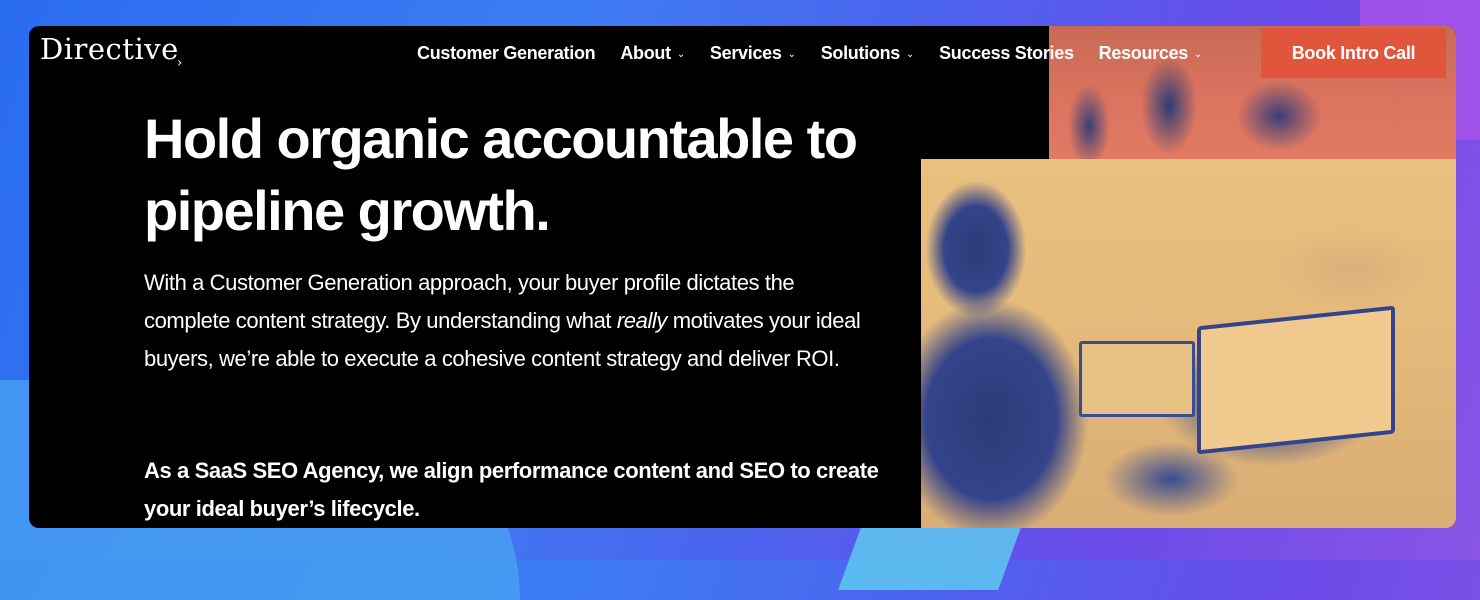  What do you see at coordinates (860, 53) in the screenshot?
I see `nav-item-label: Solutions` at bounding box center [860, 53].